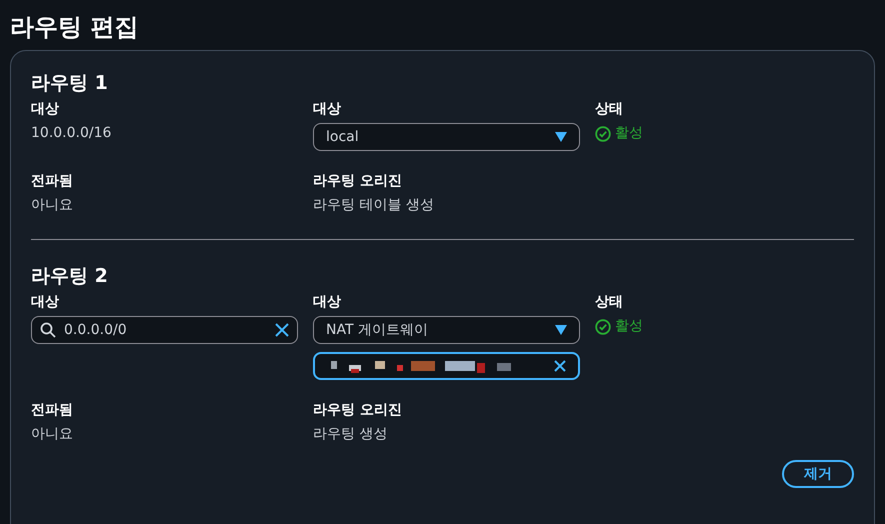  Describe the element at coordinates (446, 137) in the screenshot. I see `target-select: local` at that location.